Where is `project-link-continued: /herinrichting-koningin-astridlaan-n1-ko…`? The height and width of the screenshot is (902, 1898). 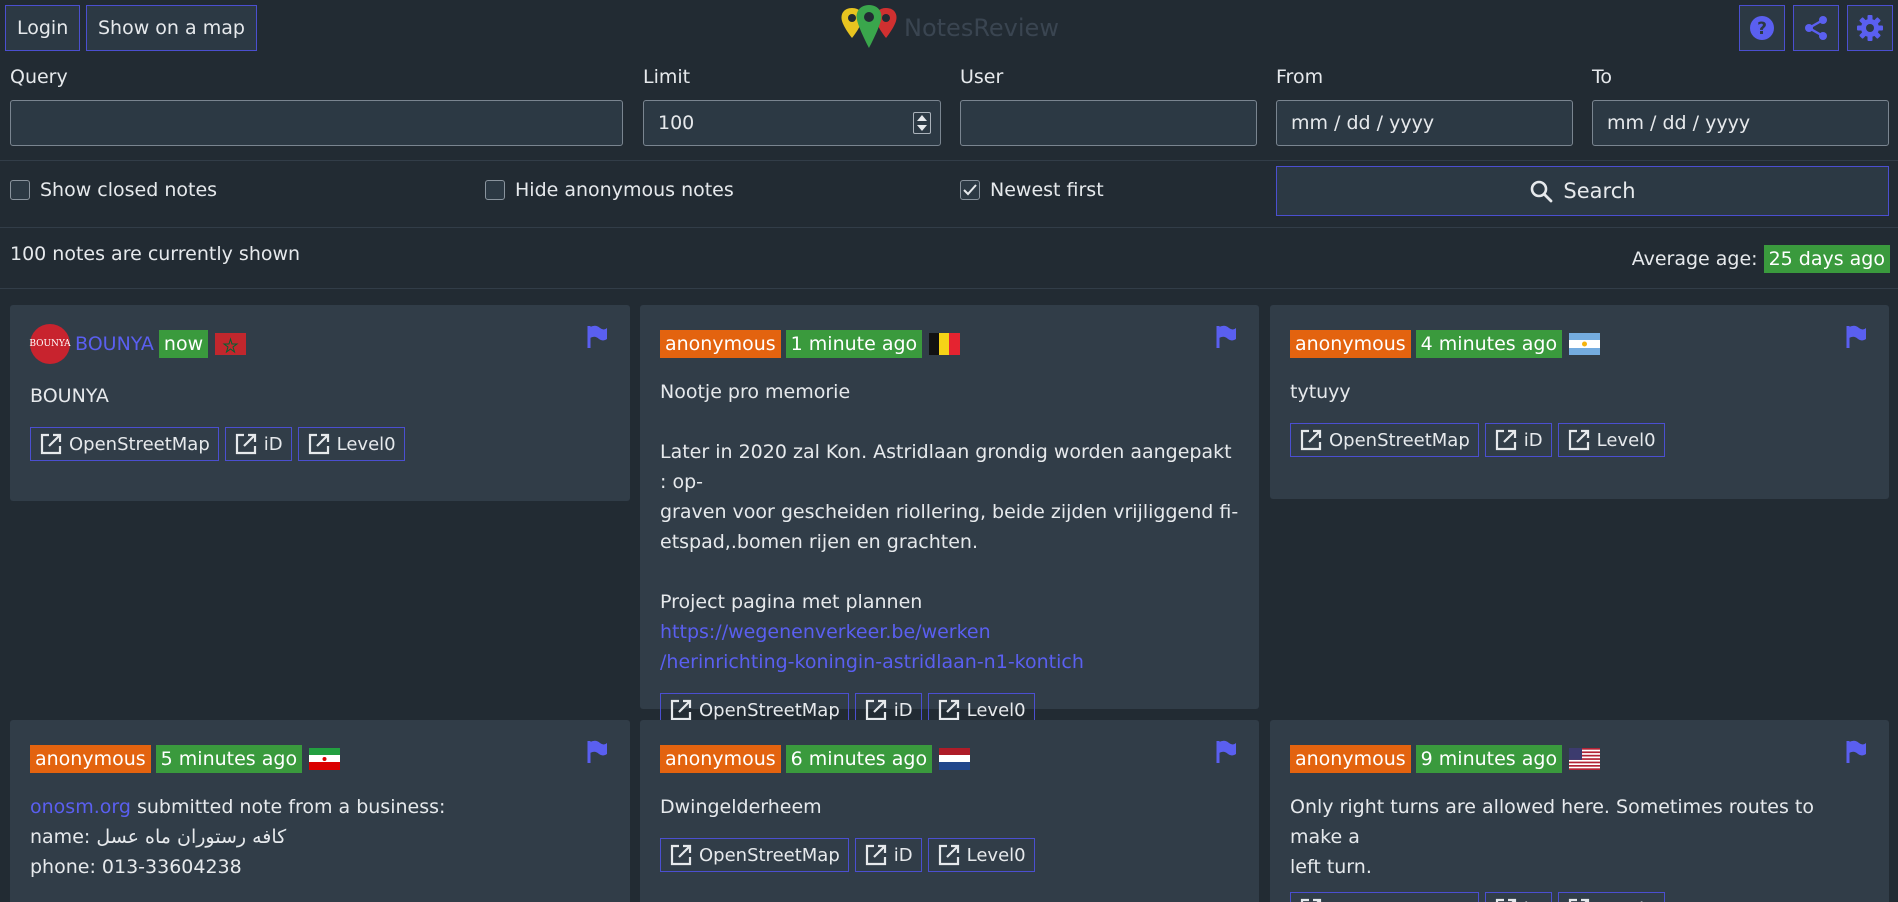
project-link-continued: /herinrichting-koningin-astridlaan-n1-ko… is located at coordinates (872, 662).